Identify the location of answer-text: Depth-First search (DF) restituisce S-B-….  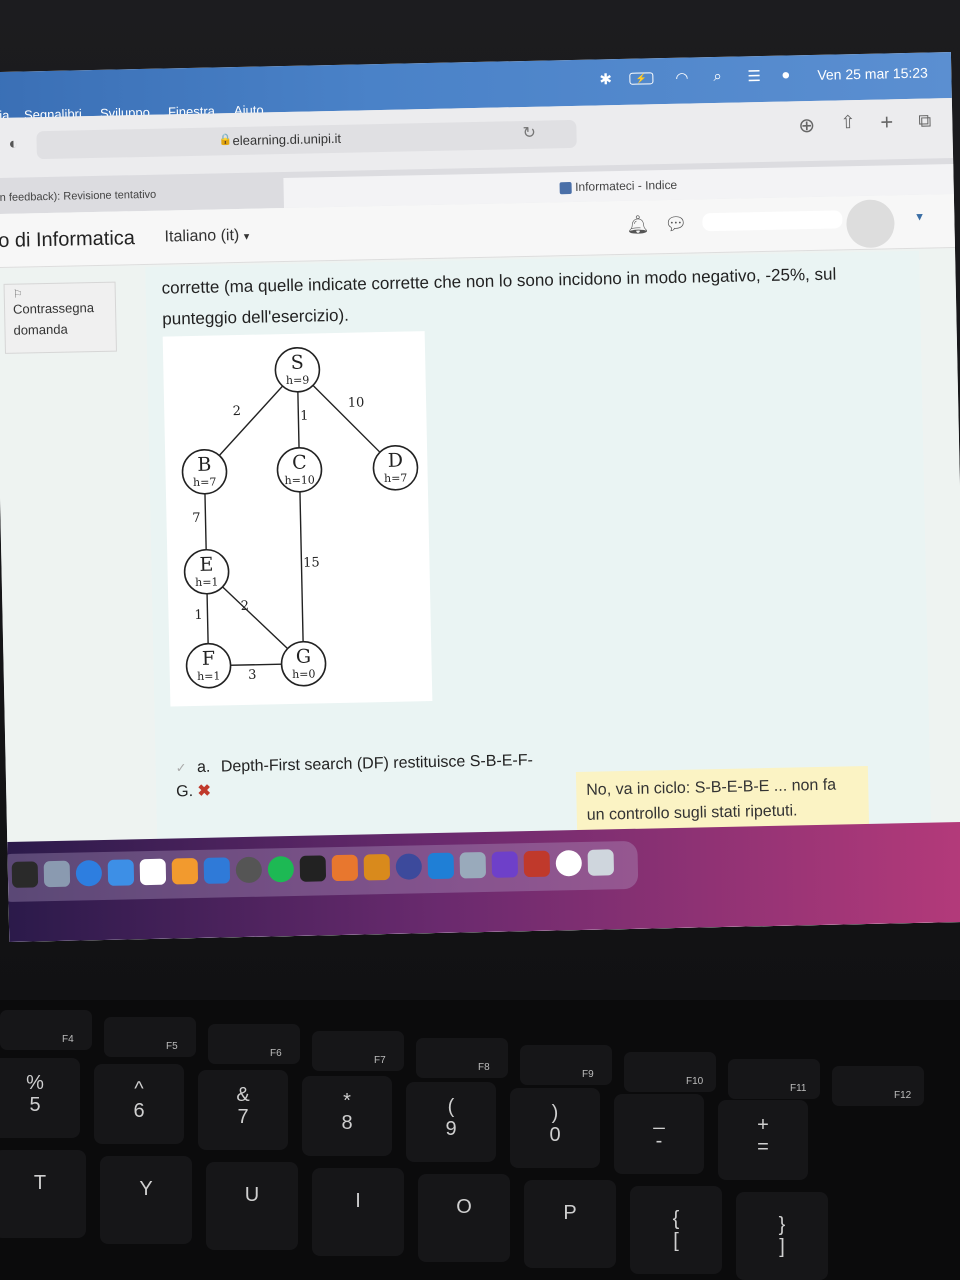
(355, 776).